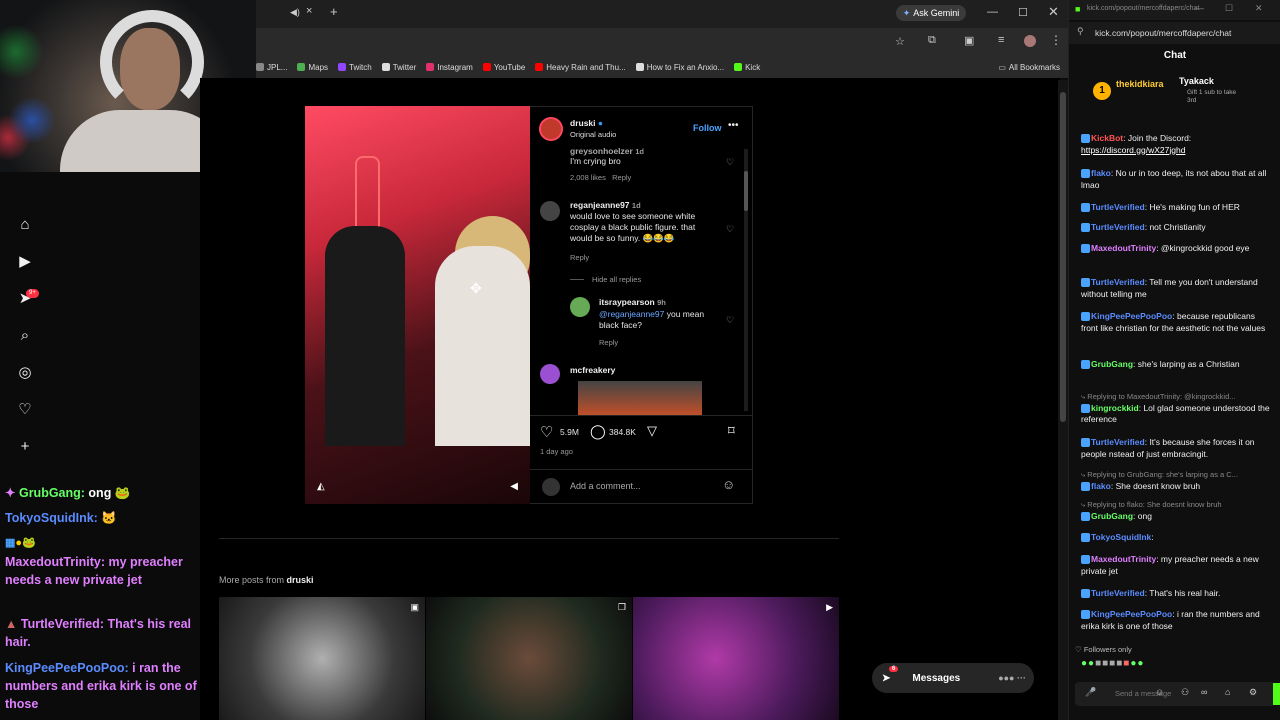 The height and width of the screenshot is (720, 1280). What do you see at coordinates (900, 41) in the screenshot?
I see `star-icon: ☆` at bounding box center [900, 41].